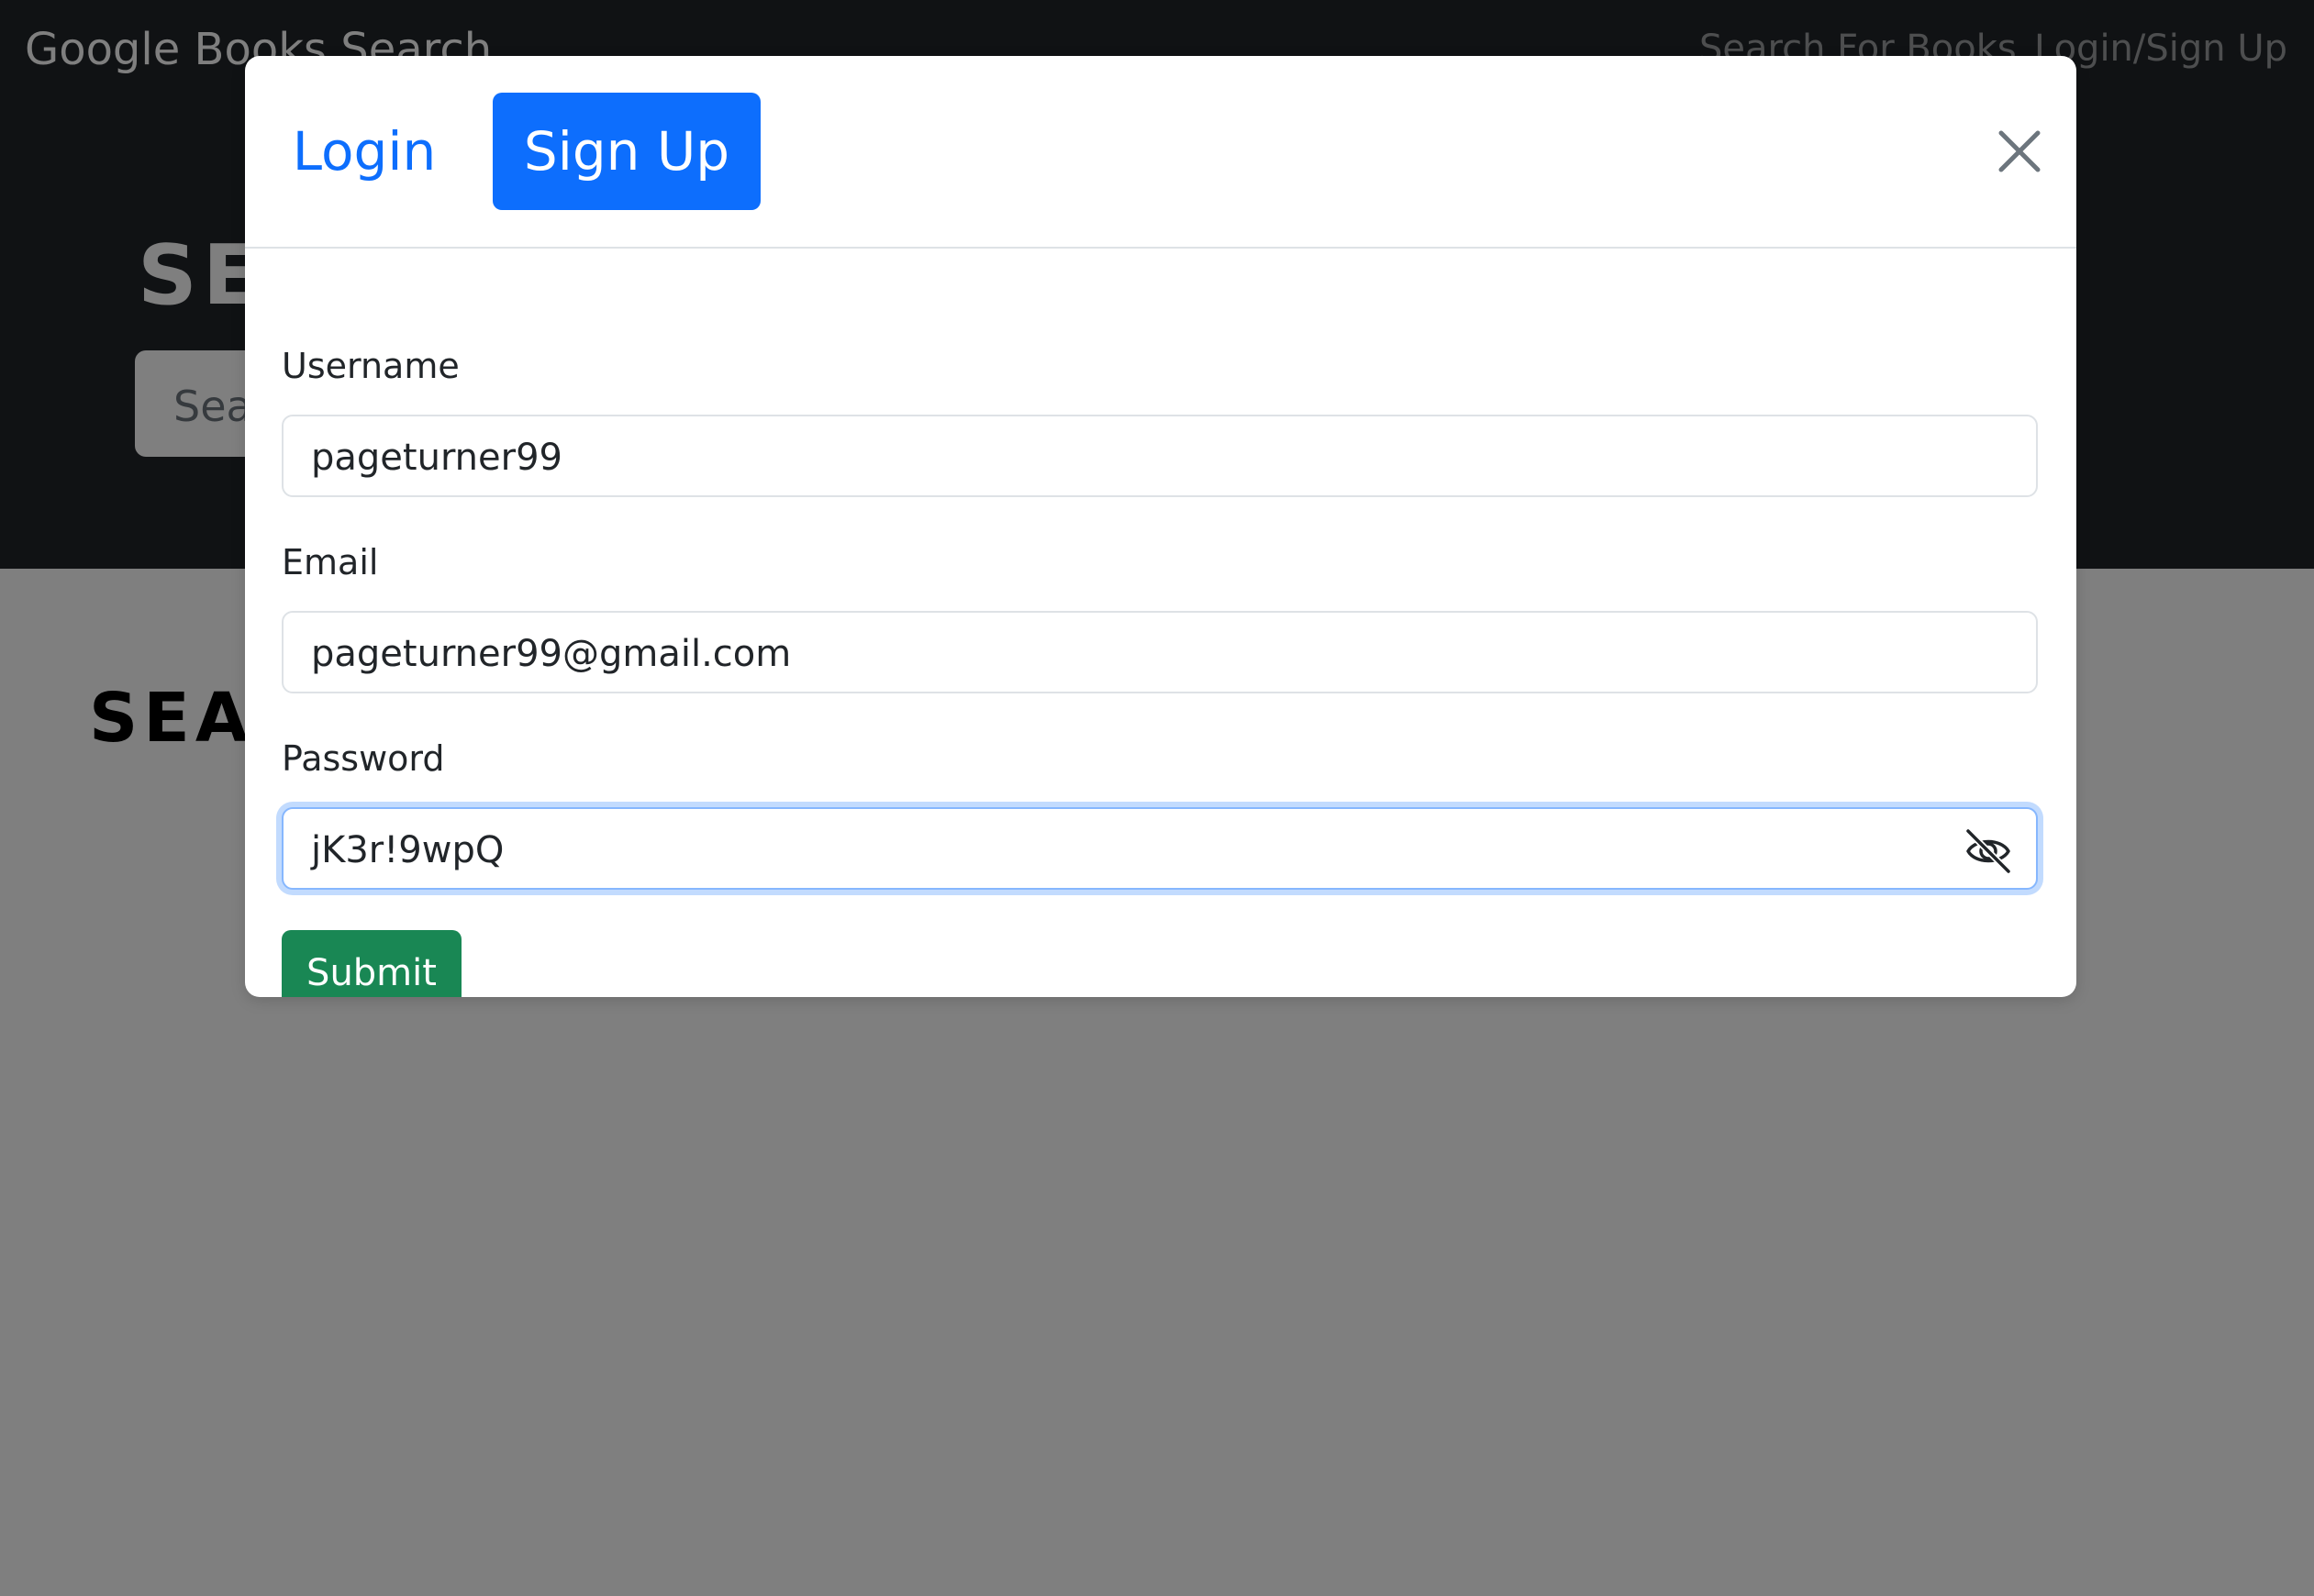  What do you see at coordinates (364, 151) in the screenshot?
I see `tab-login: Login` at bounding box center [364, 151].